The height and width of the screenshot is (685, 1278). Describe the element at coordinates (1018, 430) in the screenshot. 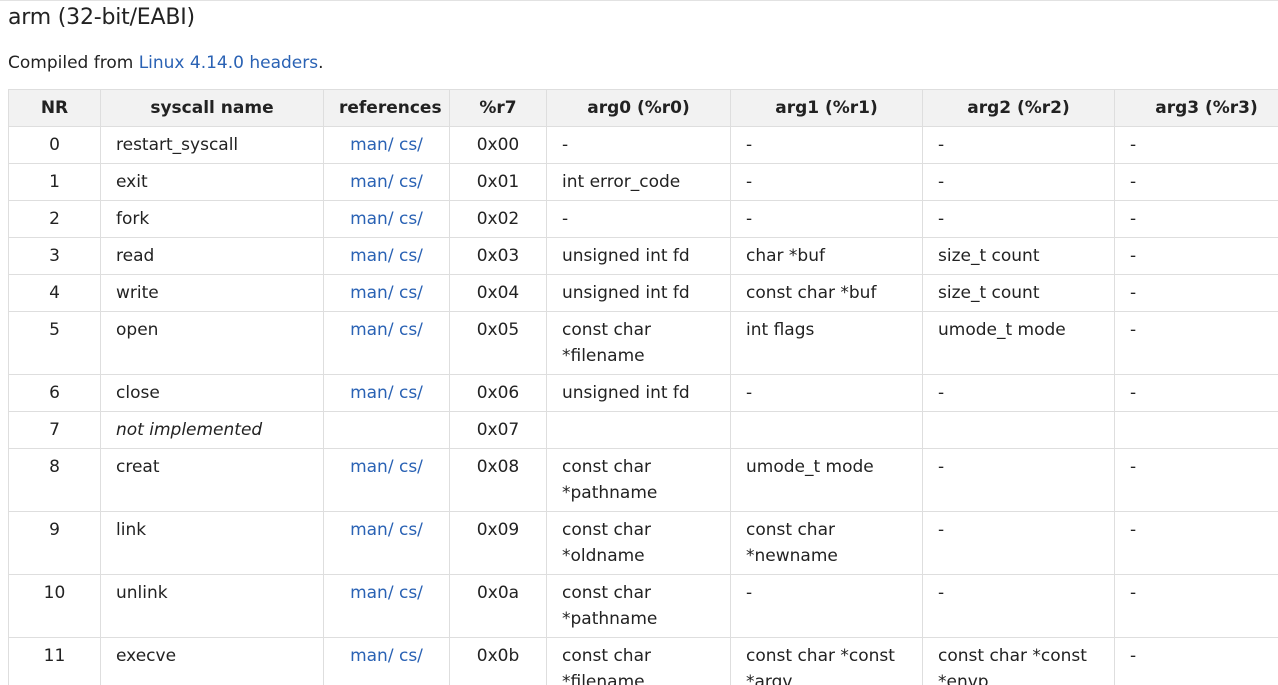

I see `syscall-arg2` at that location.